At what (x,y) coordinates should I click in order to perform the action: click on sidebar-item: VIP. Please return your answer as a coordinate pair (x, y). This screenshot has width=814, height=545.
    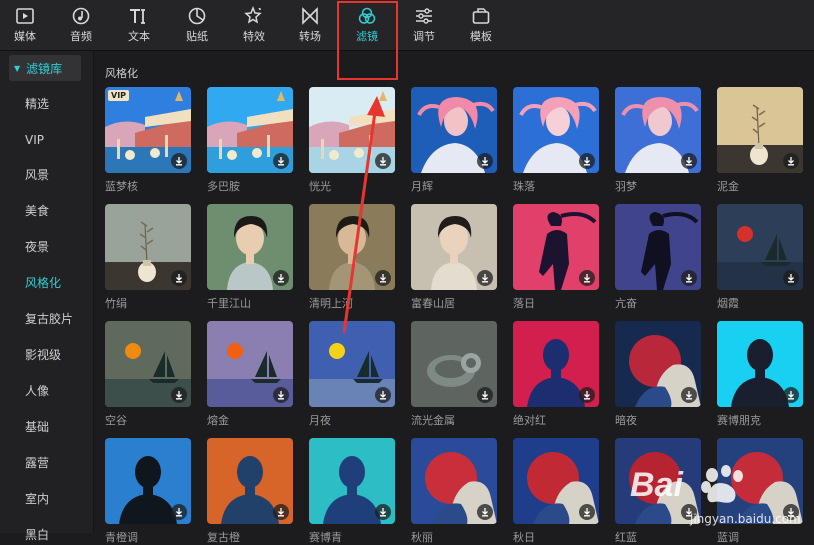
    Looking at the image, I should click on (34, 140).